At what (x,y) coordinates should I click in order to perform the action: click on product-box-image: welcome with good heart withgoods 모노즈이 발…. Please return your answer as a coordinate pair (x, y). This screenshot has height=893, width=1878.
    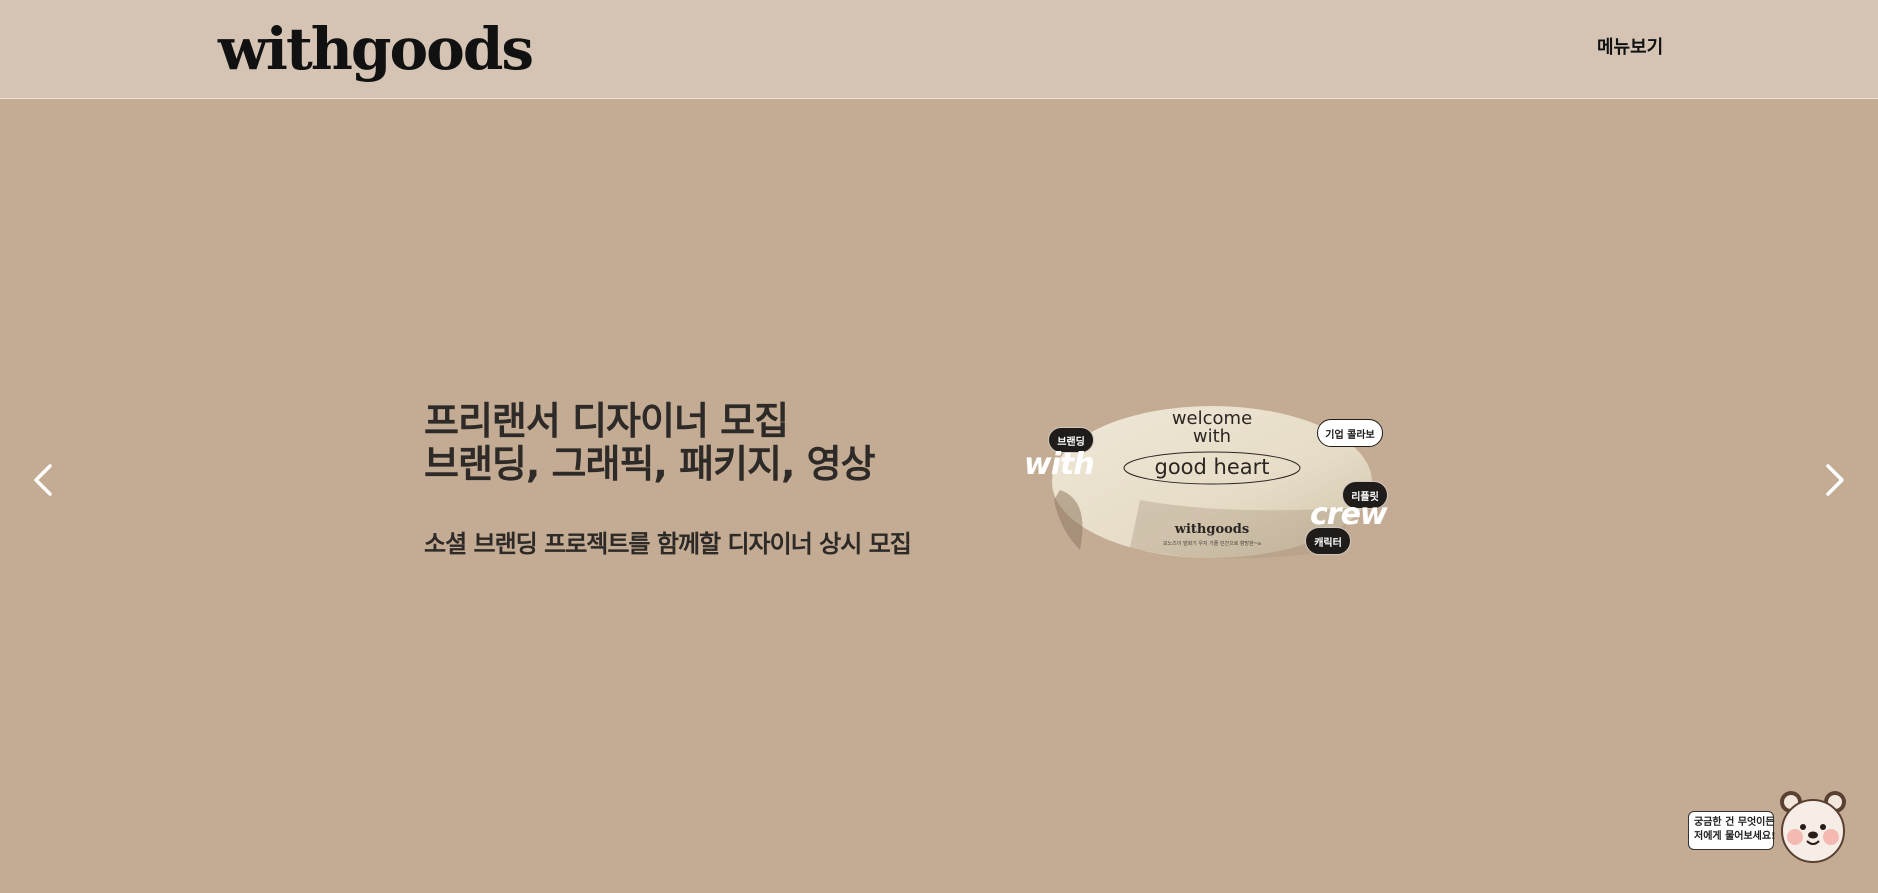
    Looking at the image, I should click on (1225, 485).